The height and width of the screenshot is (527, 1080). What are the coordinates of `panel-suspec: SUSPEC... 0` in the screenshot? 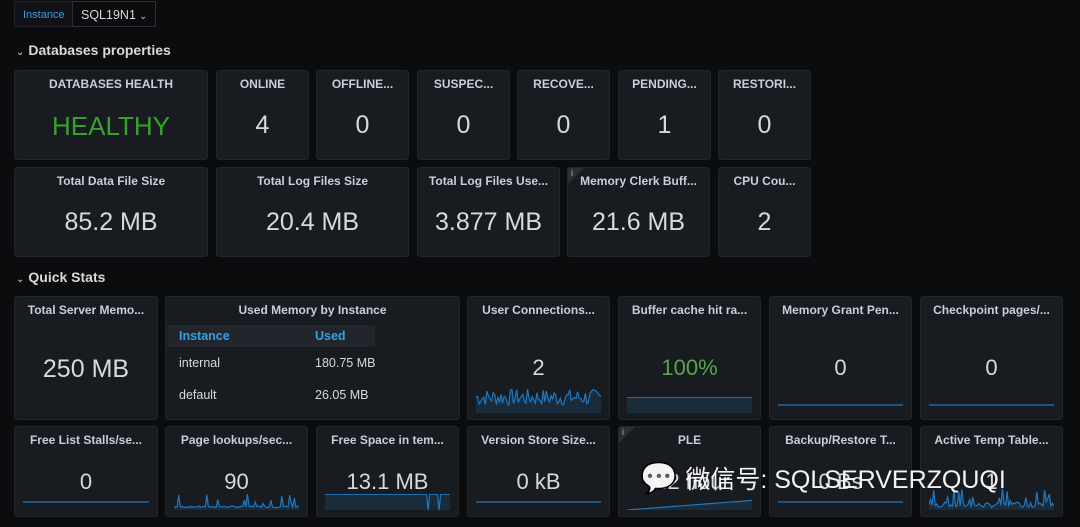 It's located at (463, 115).